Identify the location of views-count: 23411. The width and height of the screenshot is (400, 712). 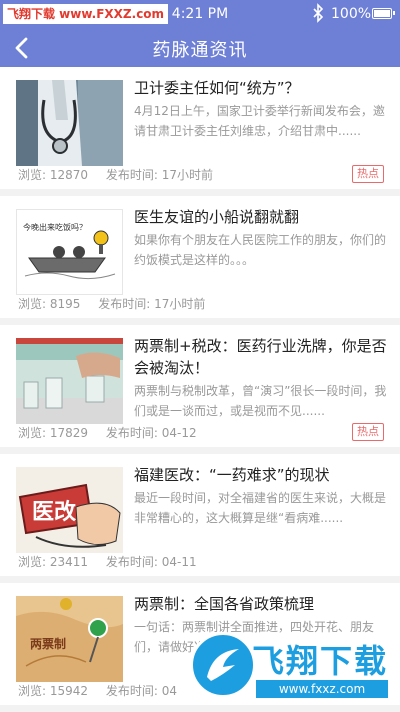
(69, 562).